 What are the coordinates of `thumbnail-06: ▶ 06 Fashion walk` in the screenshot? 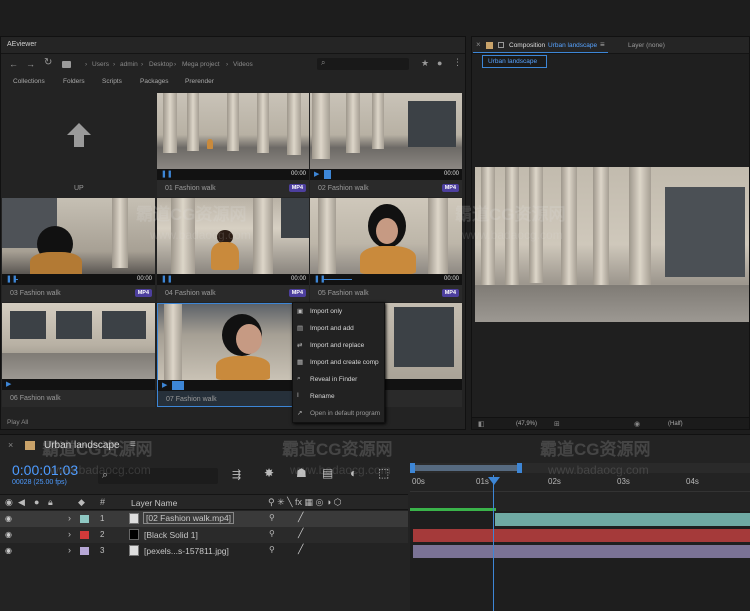 It's located at (78, 355).